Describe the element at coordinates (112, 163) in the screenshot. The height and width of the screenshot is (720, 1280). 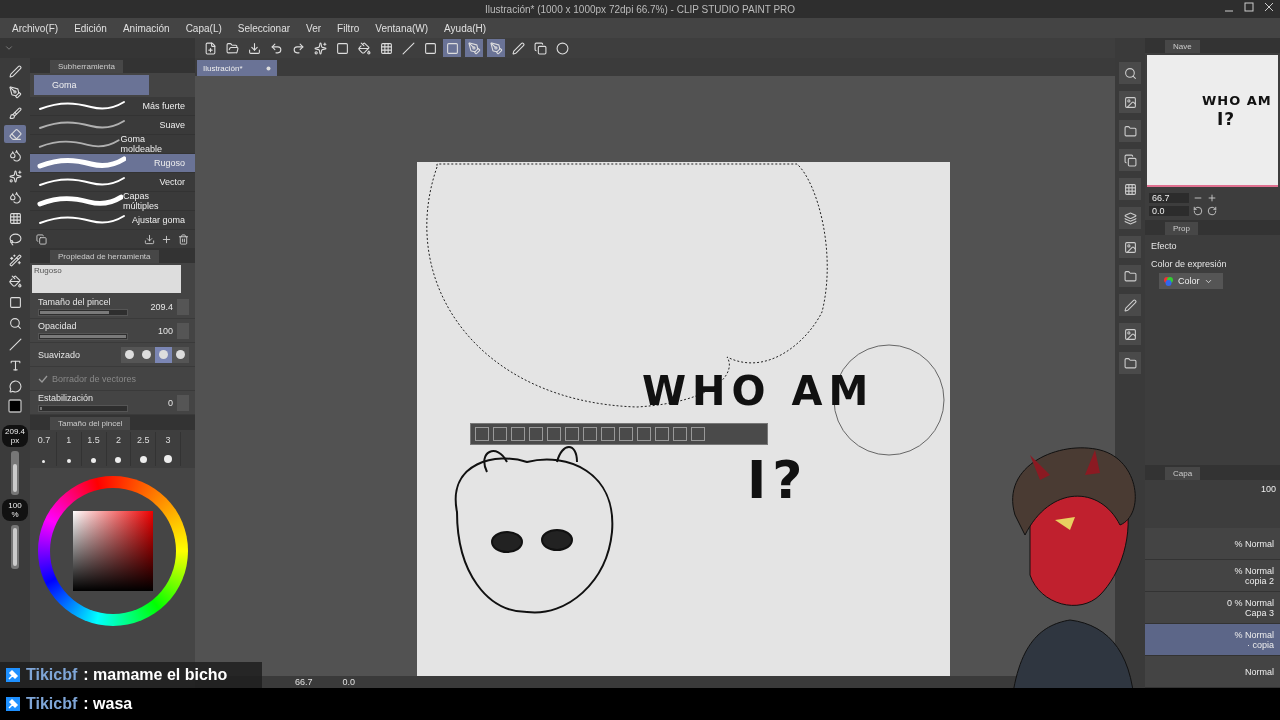
I see `subtool-item: Rugoso` at that location.